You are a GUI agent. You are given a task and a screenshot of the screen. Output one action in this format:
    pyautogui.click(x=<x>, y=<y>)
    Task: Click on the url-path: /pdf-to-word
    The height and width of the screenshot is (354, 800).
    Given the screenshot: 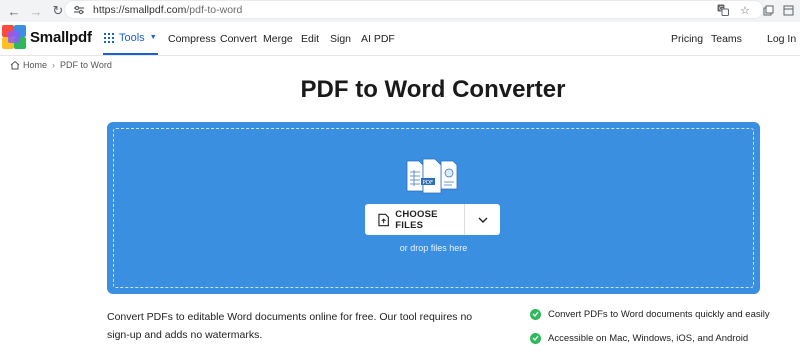 What is the action you would take?
    pyautogui.click(x=214, y=9)
    